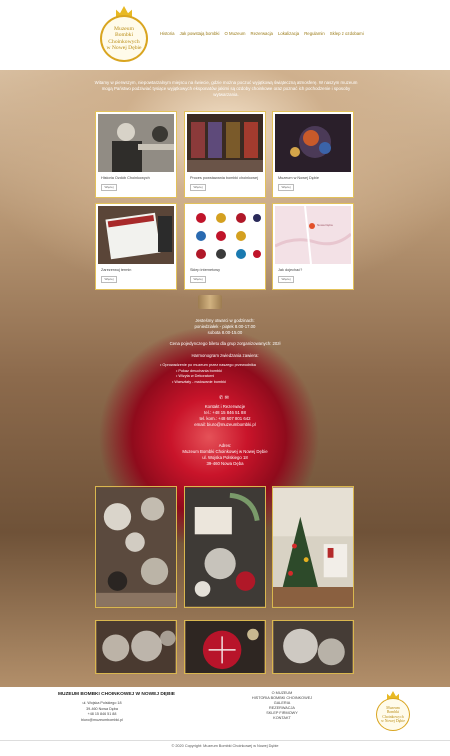  Describe the element at coordinates (234, 33) in the screenshot. I see `nav-item-o-muzeum: O Muzeum` at that location.